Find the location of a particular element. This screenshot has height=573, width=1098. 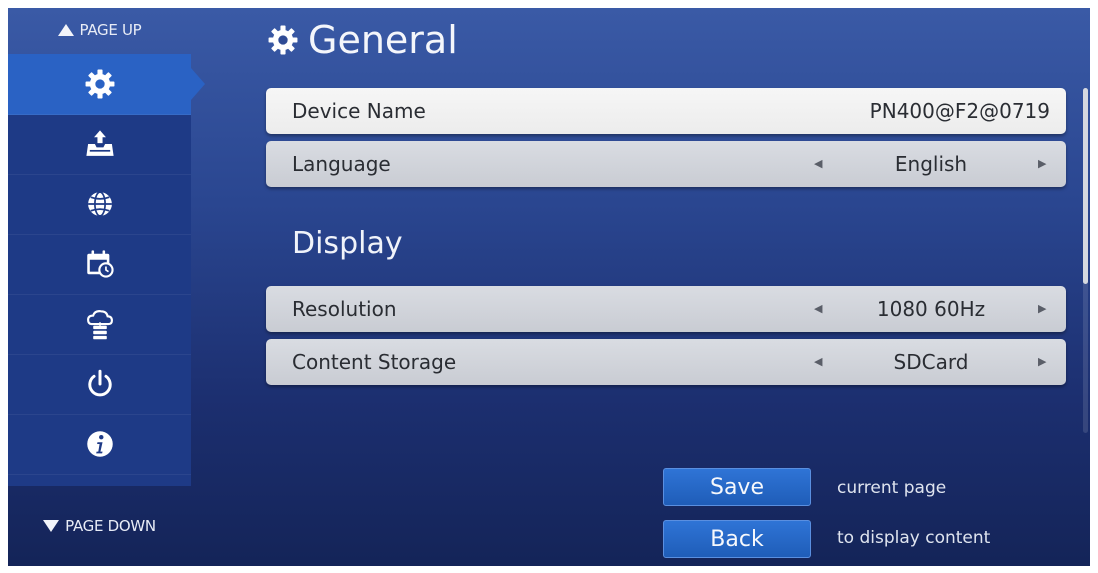

save-note: current page is located at coordinates (892, 488).